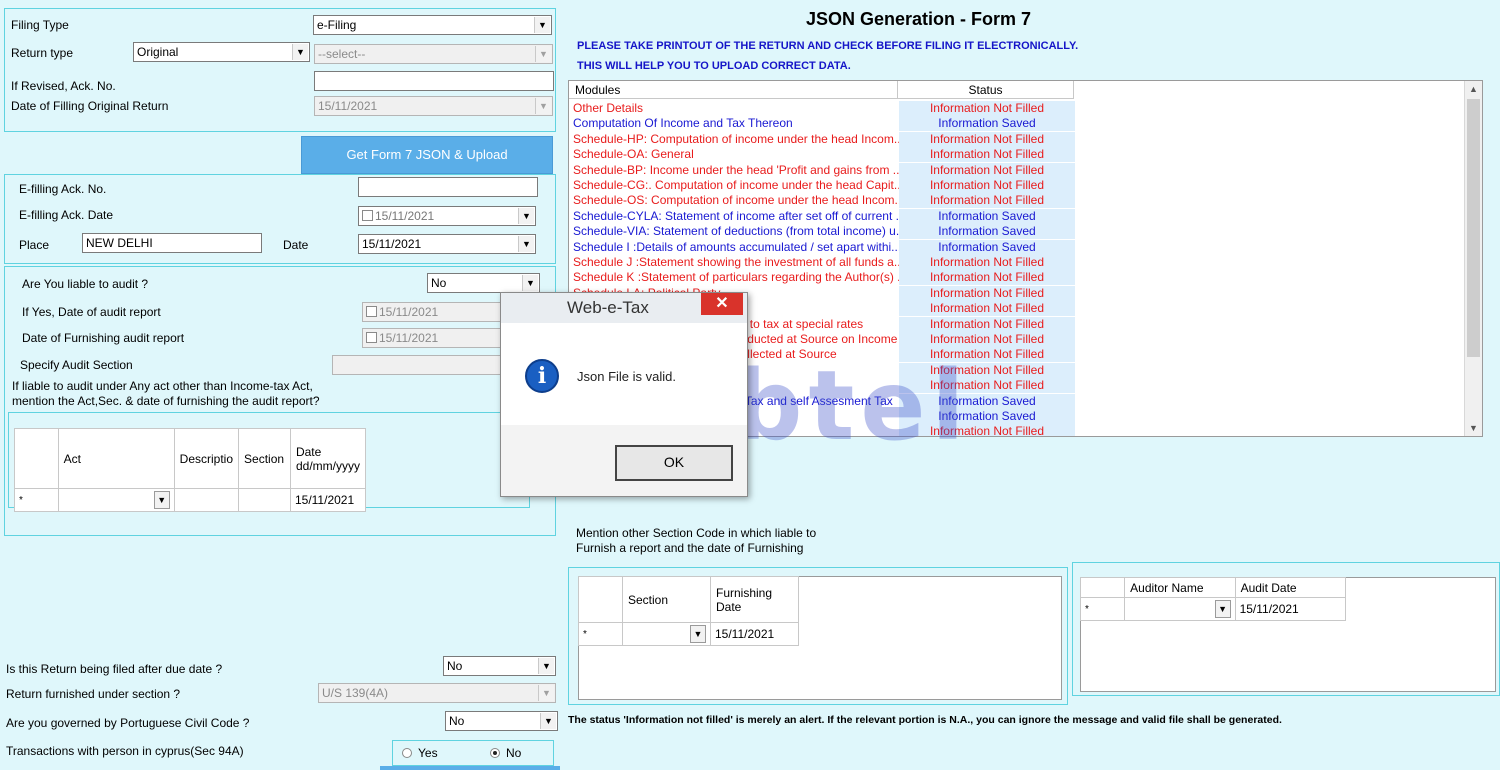 The height and width of the screenshot is (770, 1500). I want to click on furnishing-date-cell: 15/11/2021, so click(754, 634).